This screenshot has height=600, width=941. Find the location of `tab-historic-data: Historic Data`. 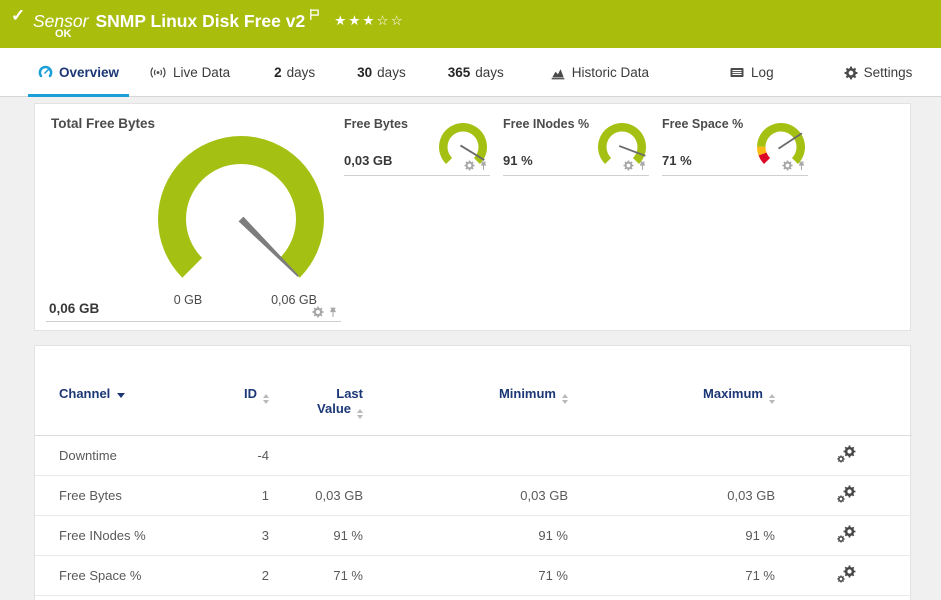

tab-historic-data: Historic Data is located at coordinates (599, 72).